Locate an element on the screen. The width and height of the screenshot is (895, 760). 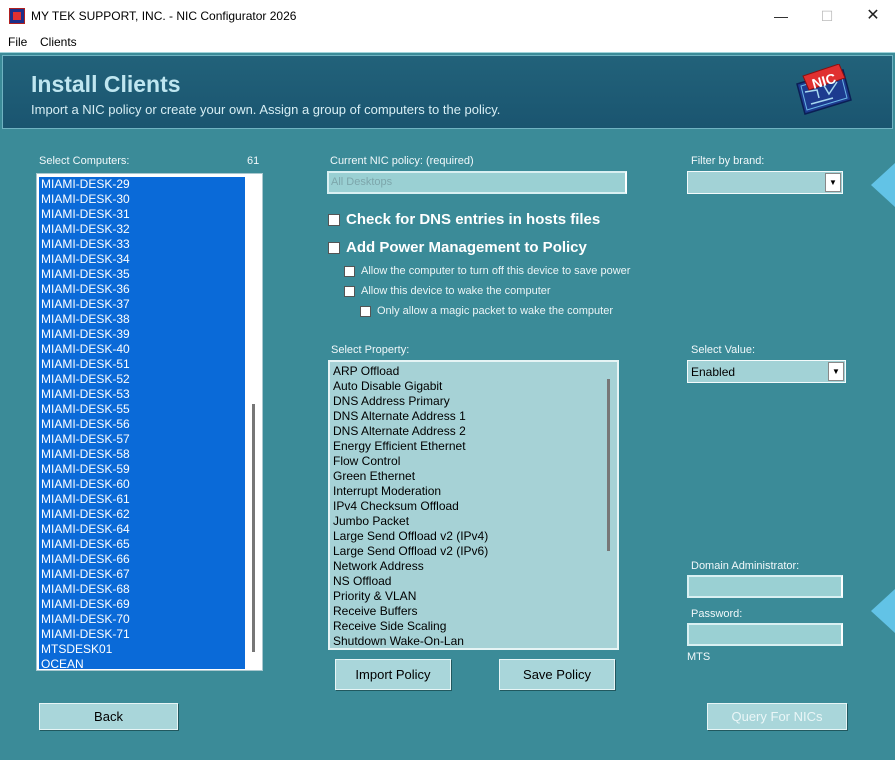
computer-list-item: MIAMI-DESK-66 is located at coordinates (142, 559).